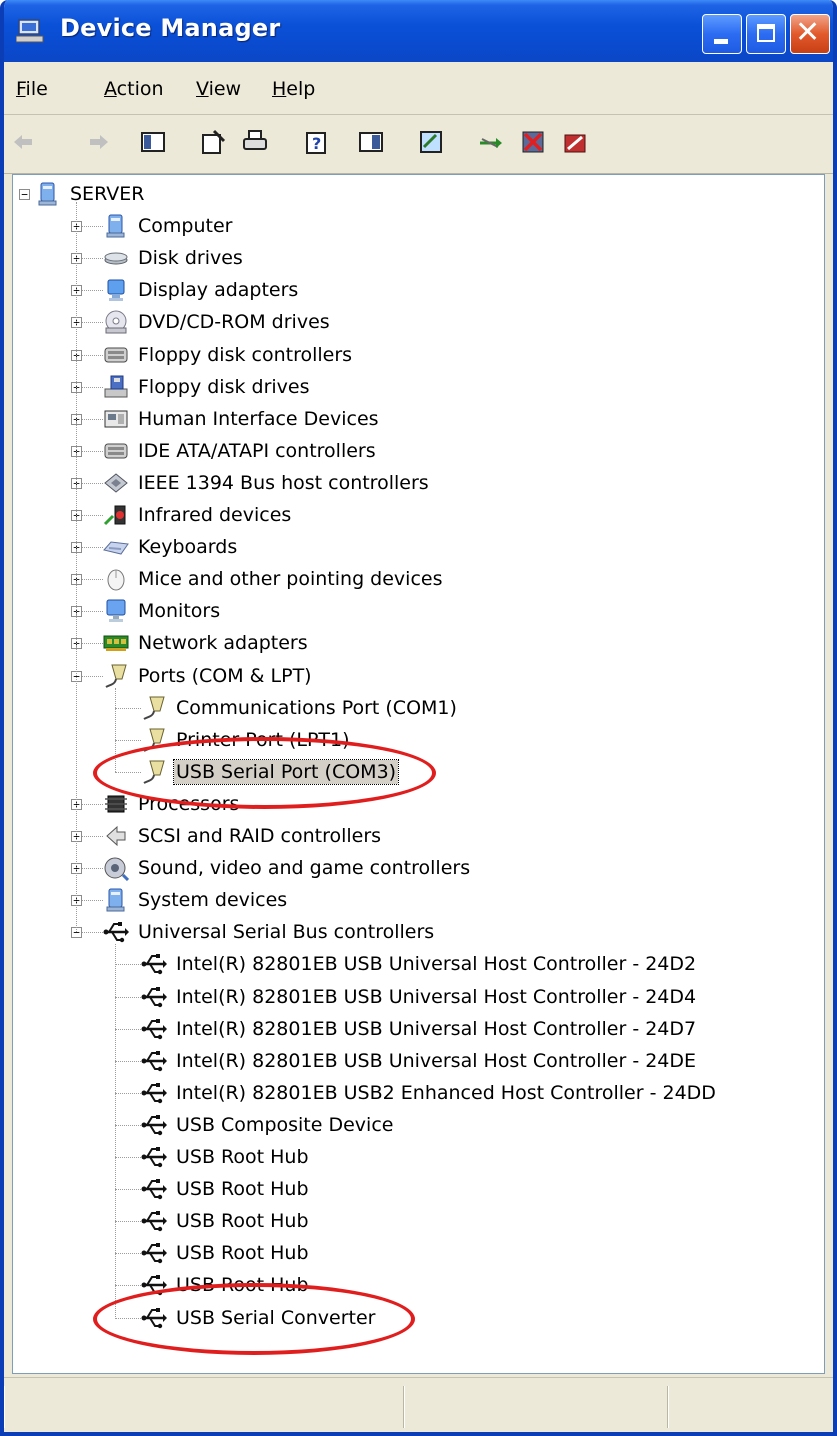 The width and height of the screenshot is (837, 1436). Describe the element at coordinates (264, 772) in the screenshot. I see `annotation-ellipse` at that location.